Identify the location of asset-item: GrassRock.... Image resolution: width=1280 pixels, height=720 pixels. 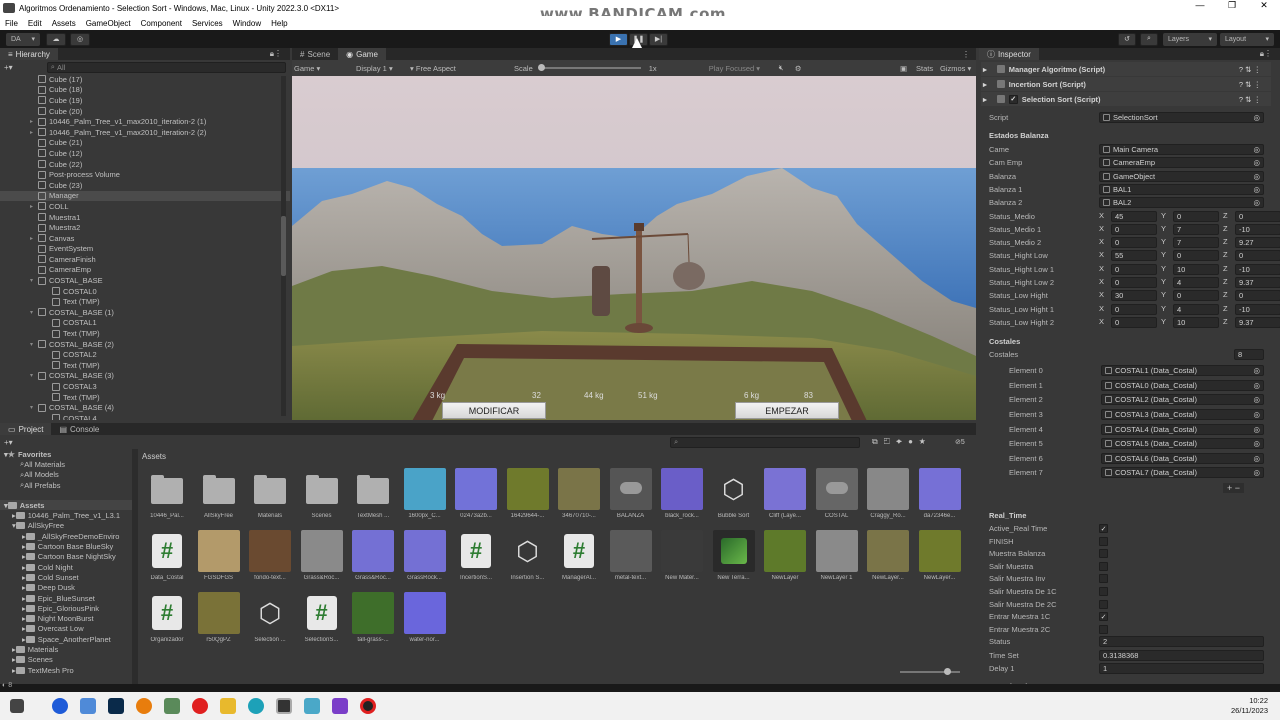
(425, 559).